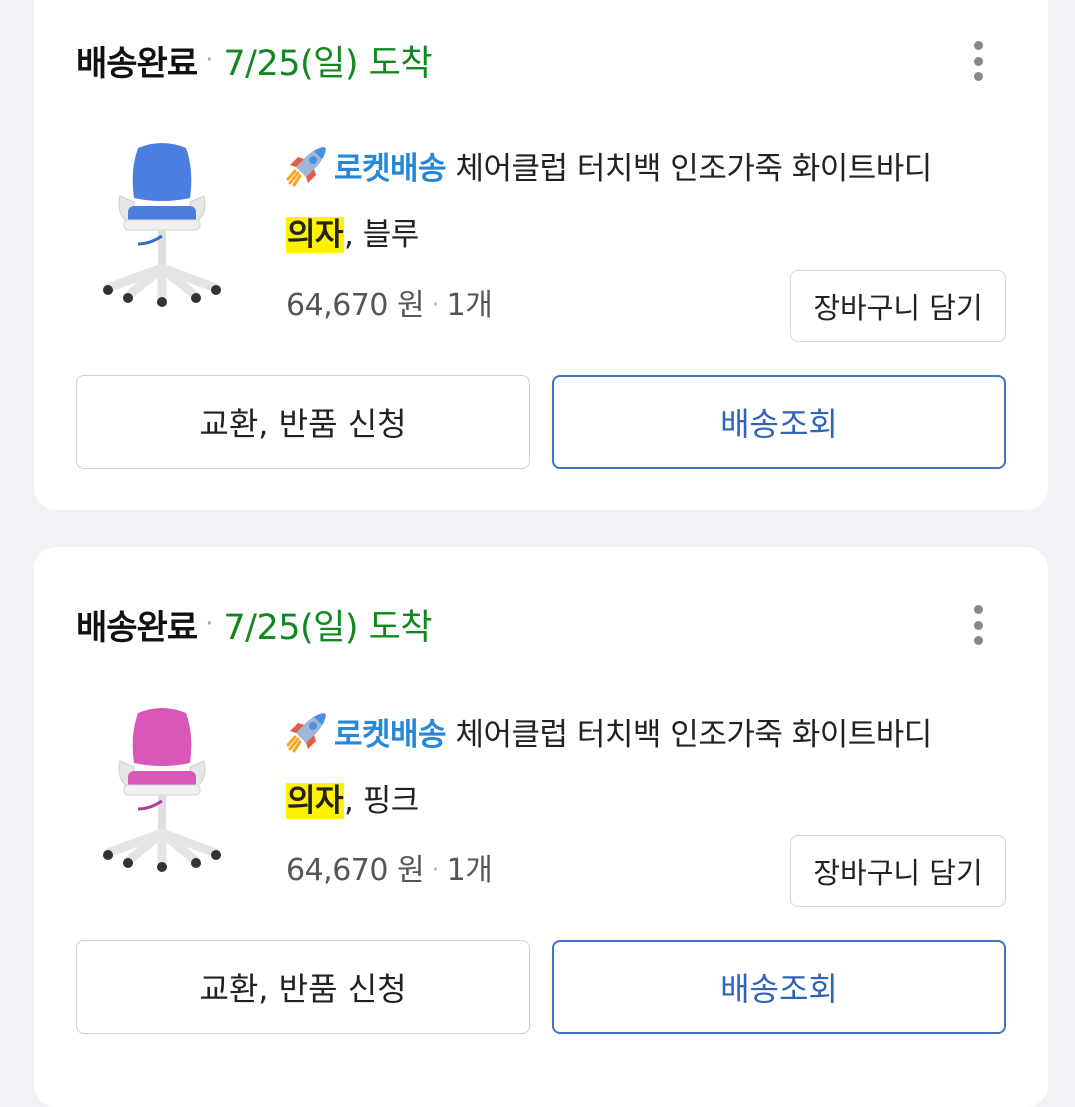 The height and width of the screenshot is (1107, 1075). Describe the element at coordinates (646, 202) in the screenshot. I see `product-title: 로켓배송 체어클럽 터치백 인조가죽 화이트바디의자, 블루` at that location.